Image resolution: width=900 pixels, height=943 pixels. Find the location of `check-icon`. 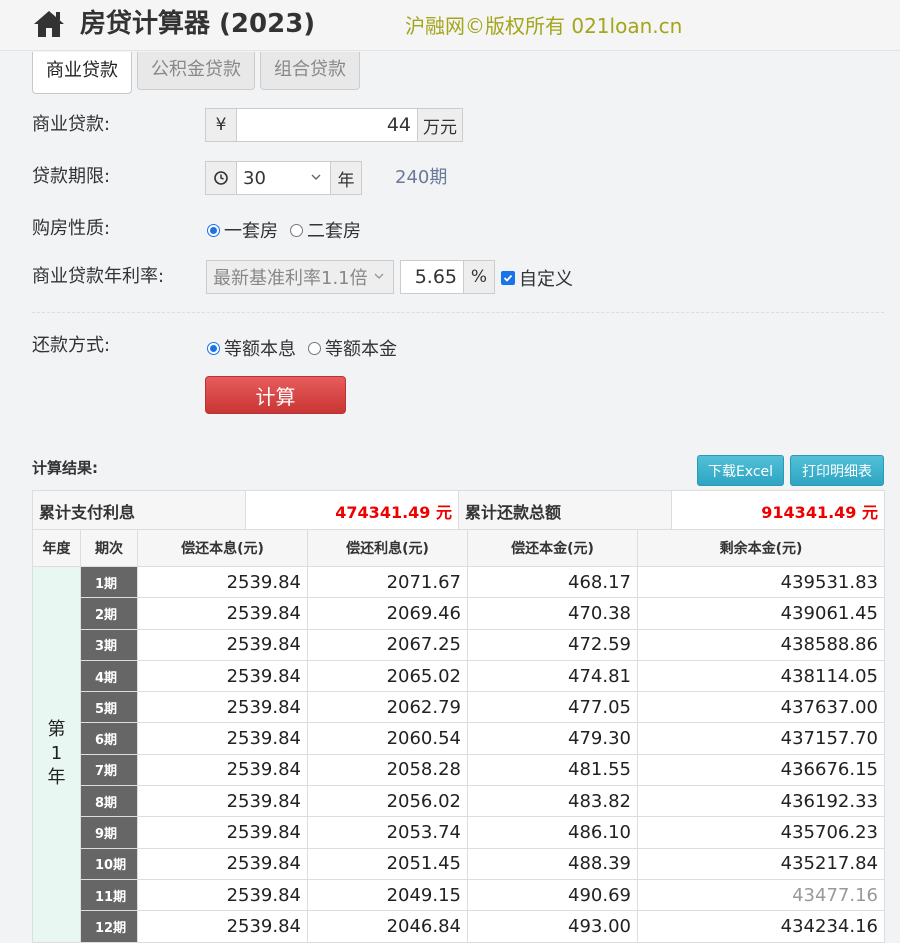

check-icon is located at coordinates (508, 278).